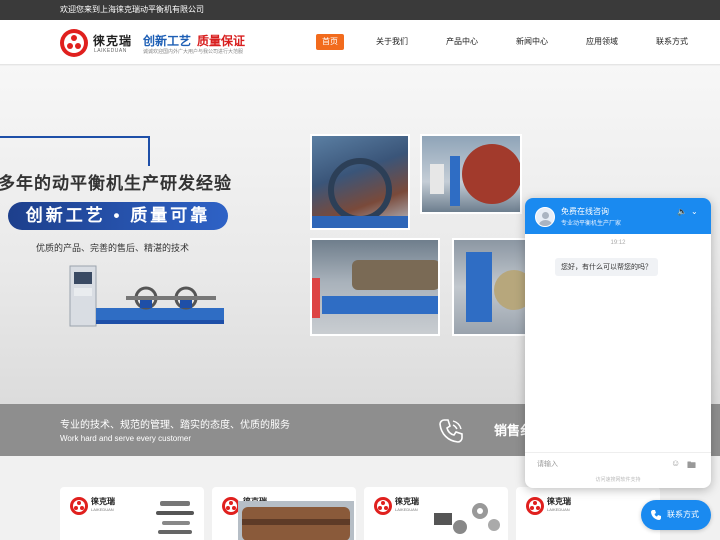  I want to click on slogan-blue: 创新工艺, so click(167, 41).